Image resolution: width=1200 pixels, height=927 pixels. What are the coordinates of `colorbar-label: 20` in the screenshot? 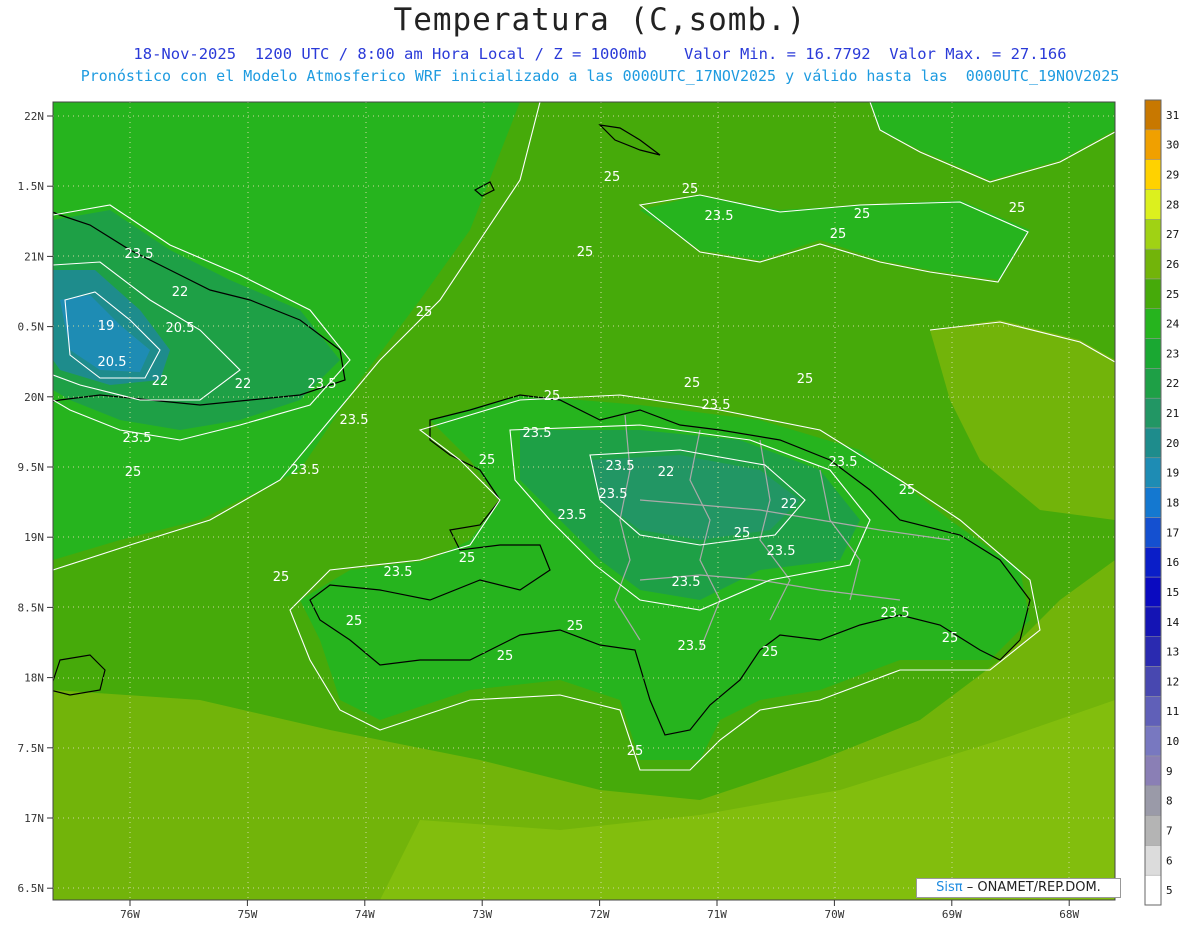 It's located at (1172, 443).